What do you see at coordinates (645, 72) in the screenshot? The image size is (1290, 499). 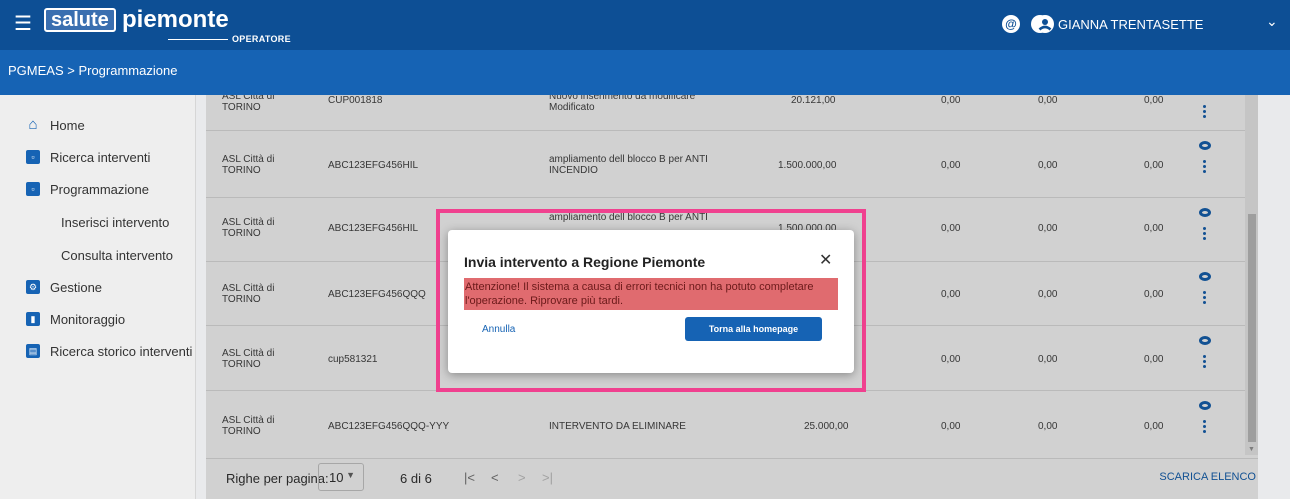 I see `breadcrumb-bar: PGMEAS > Programmazione` at bounding box center [645, 72].